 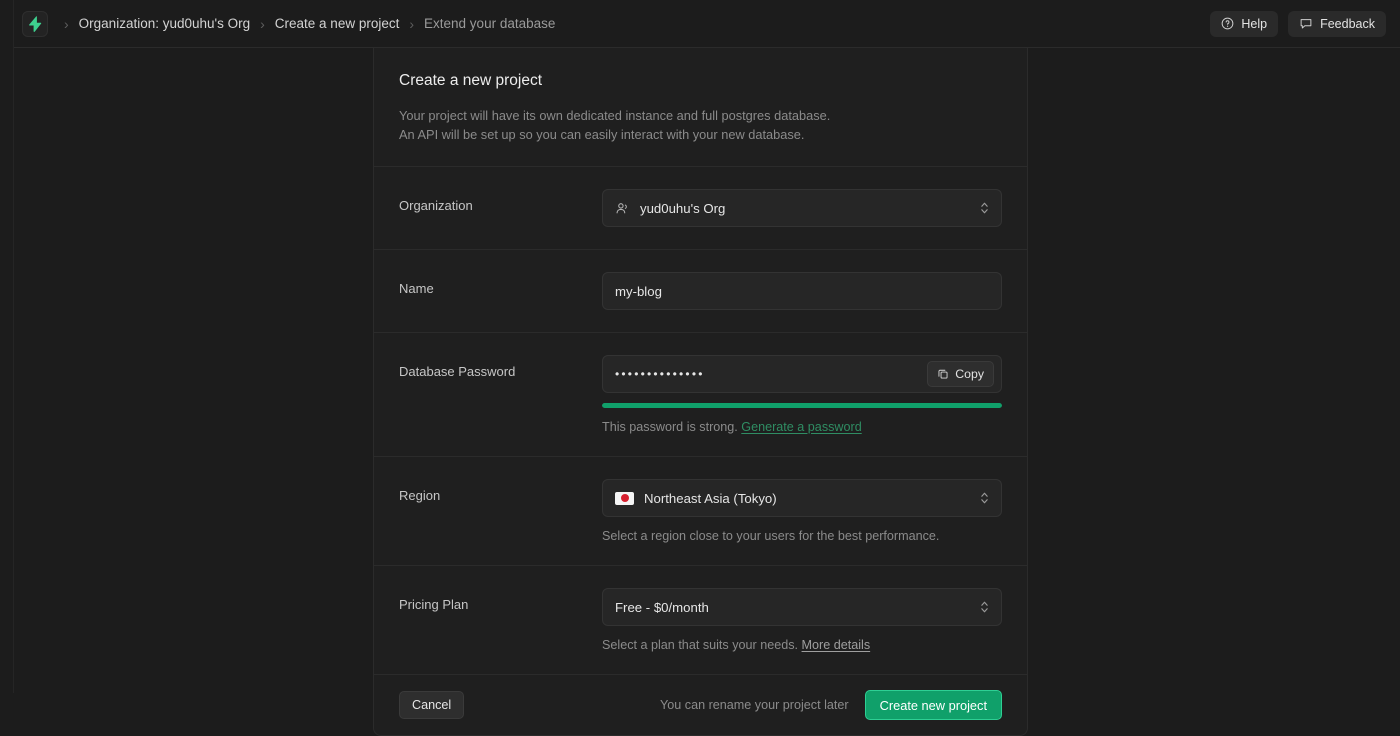 I want to click on password-strength-track, so click(x=802, y=406).